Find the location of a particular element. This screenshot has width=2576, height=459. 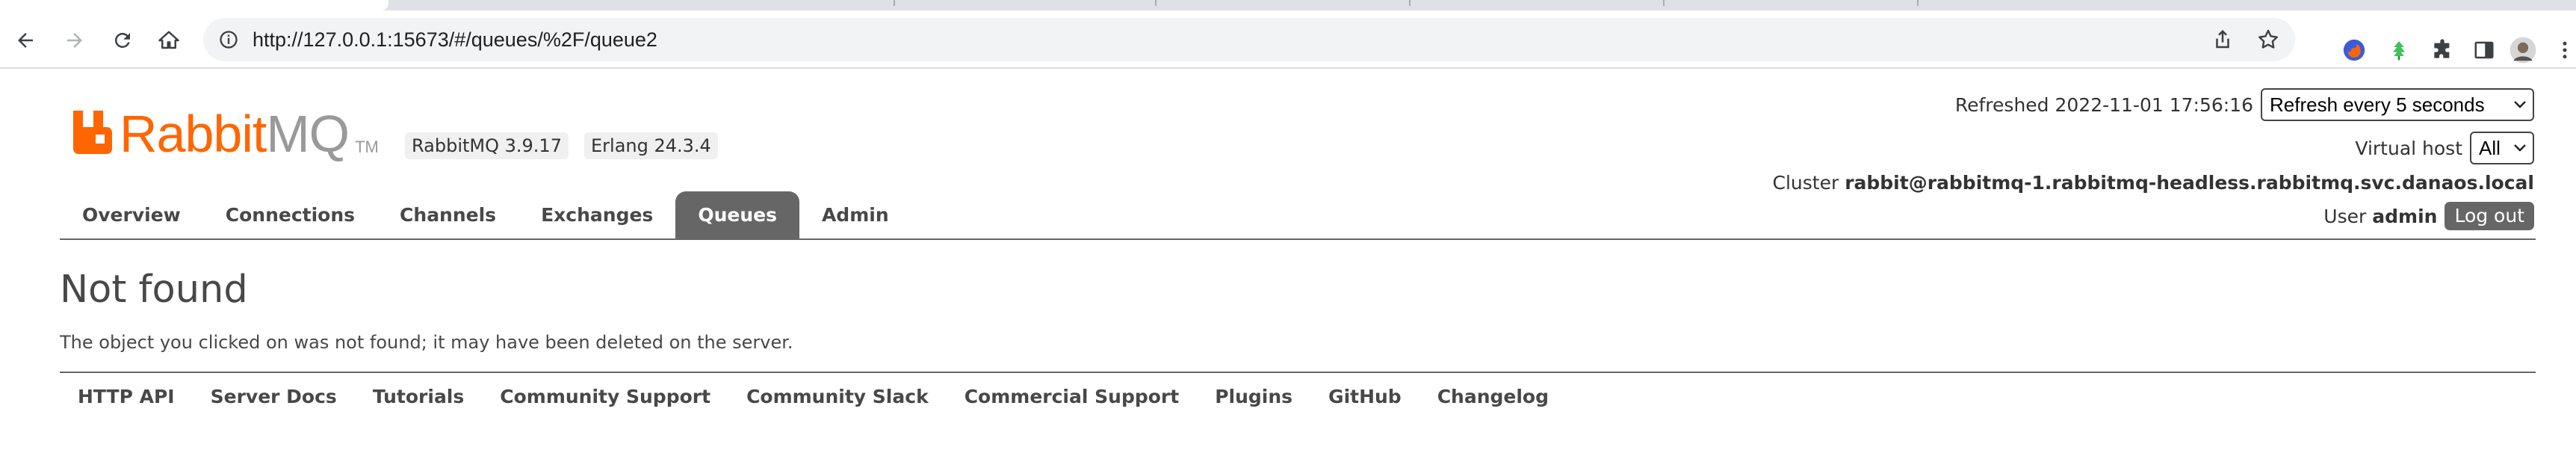

firefox-extension-icon is located at coordinates (2354, 50).